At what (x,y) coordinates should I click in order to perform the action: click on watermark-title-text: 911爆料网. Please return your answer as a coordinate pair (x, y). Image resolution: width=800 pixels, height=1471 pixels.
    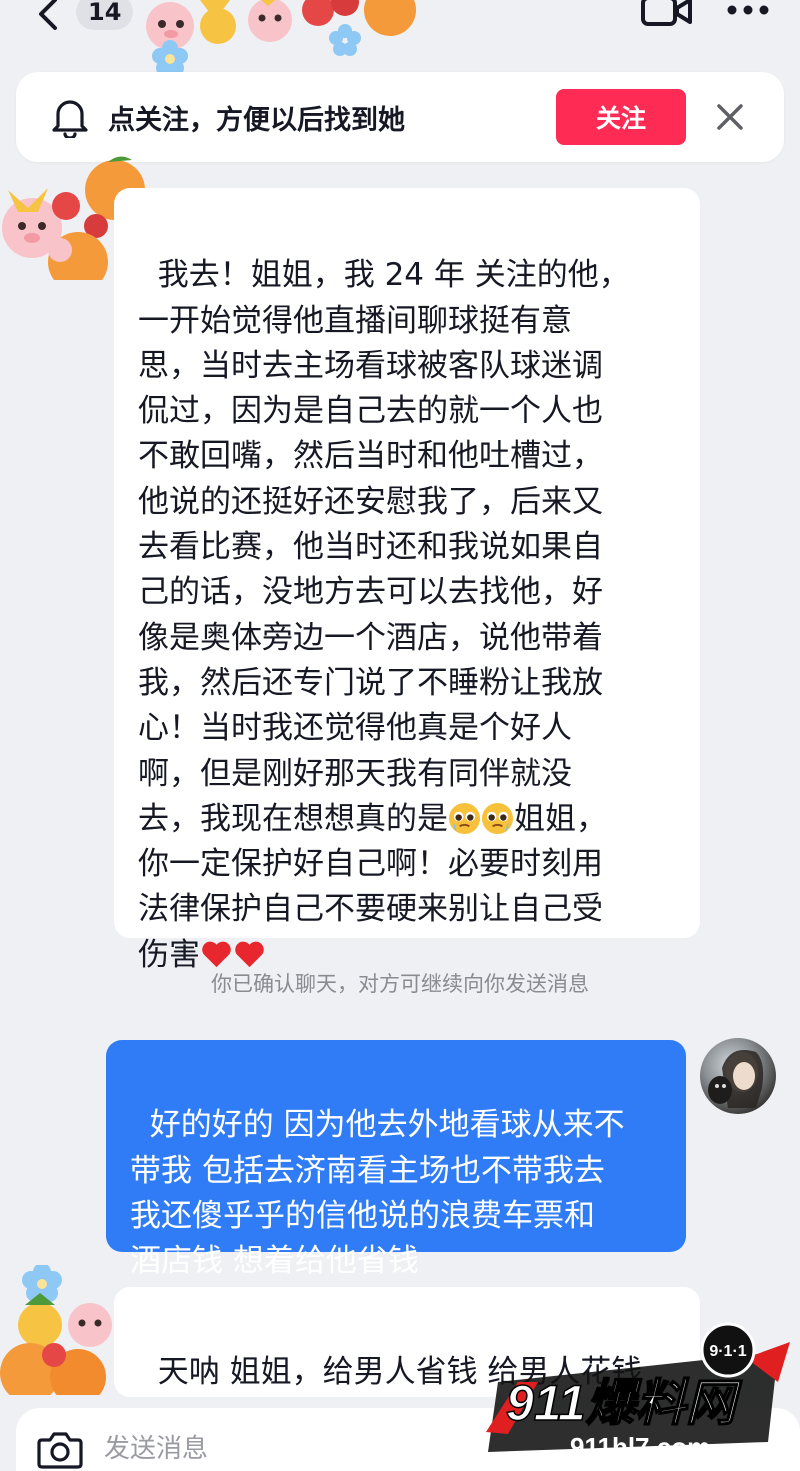
    Looking at the image, I should click on (624, 1403).